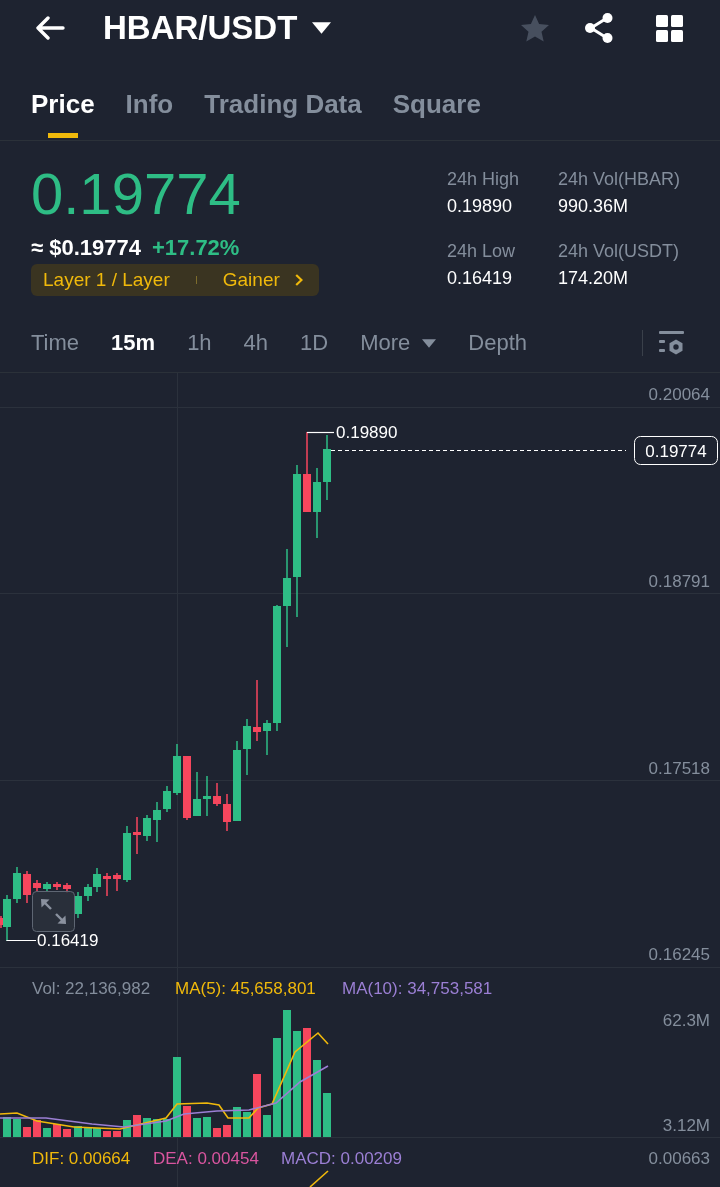  What do you see at coordinates (367, 432) in the screenshot?
I see `high-price-label: 0.19890` at bounding box center [367, 432].